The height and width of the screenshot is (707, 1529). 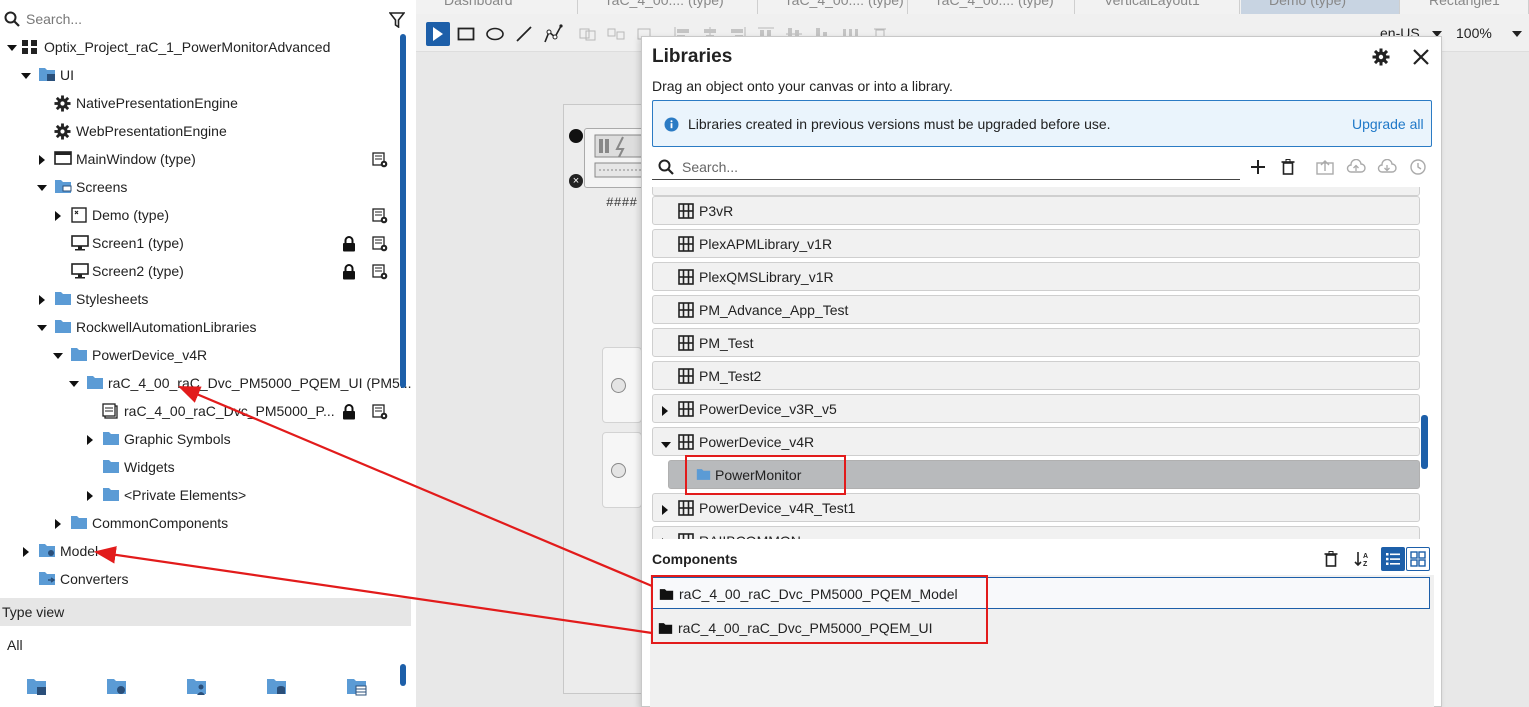 I want to click on project-search-input, so click(x=201, y=19).